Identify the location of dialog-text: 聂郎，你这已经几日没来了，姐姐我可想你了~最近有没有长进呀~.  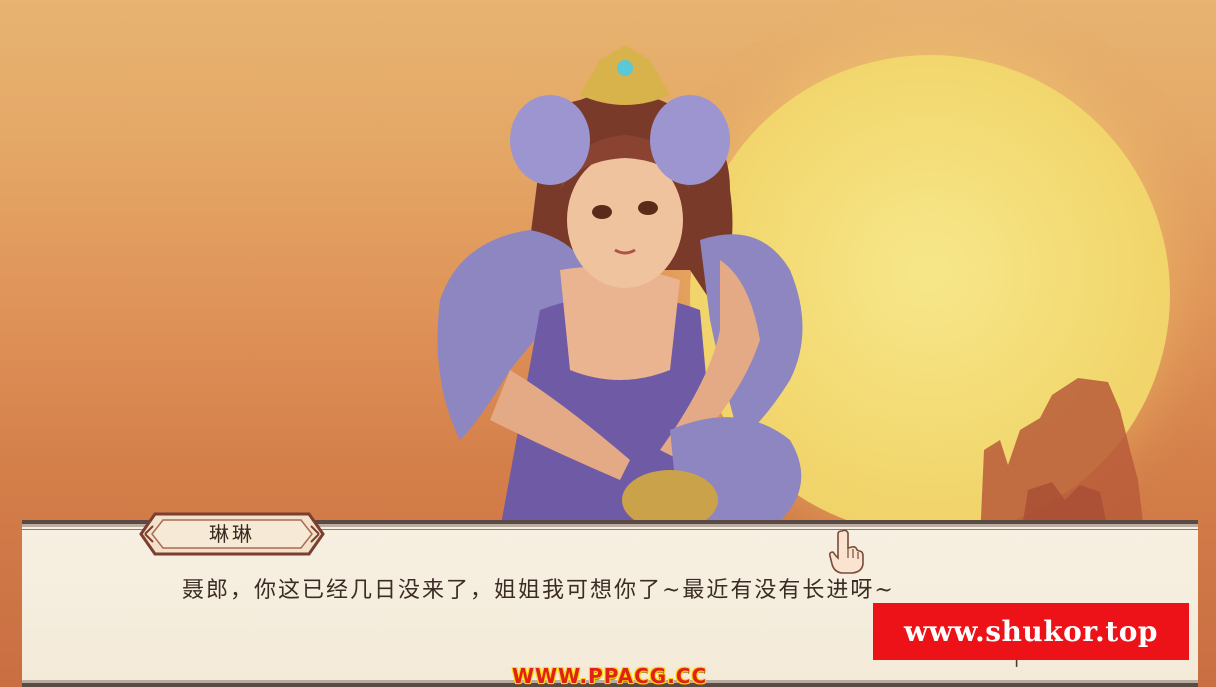
(538, 590).